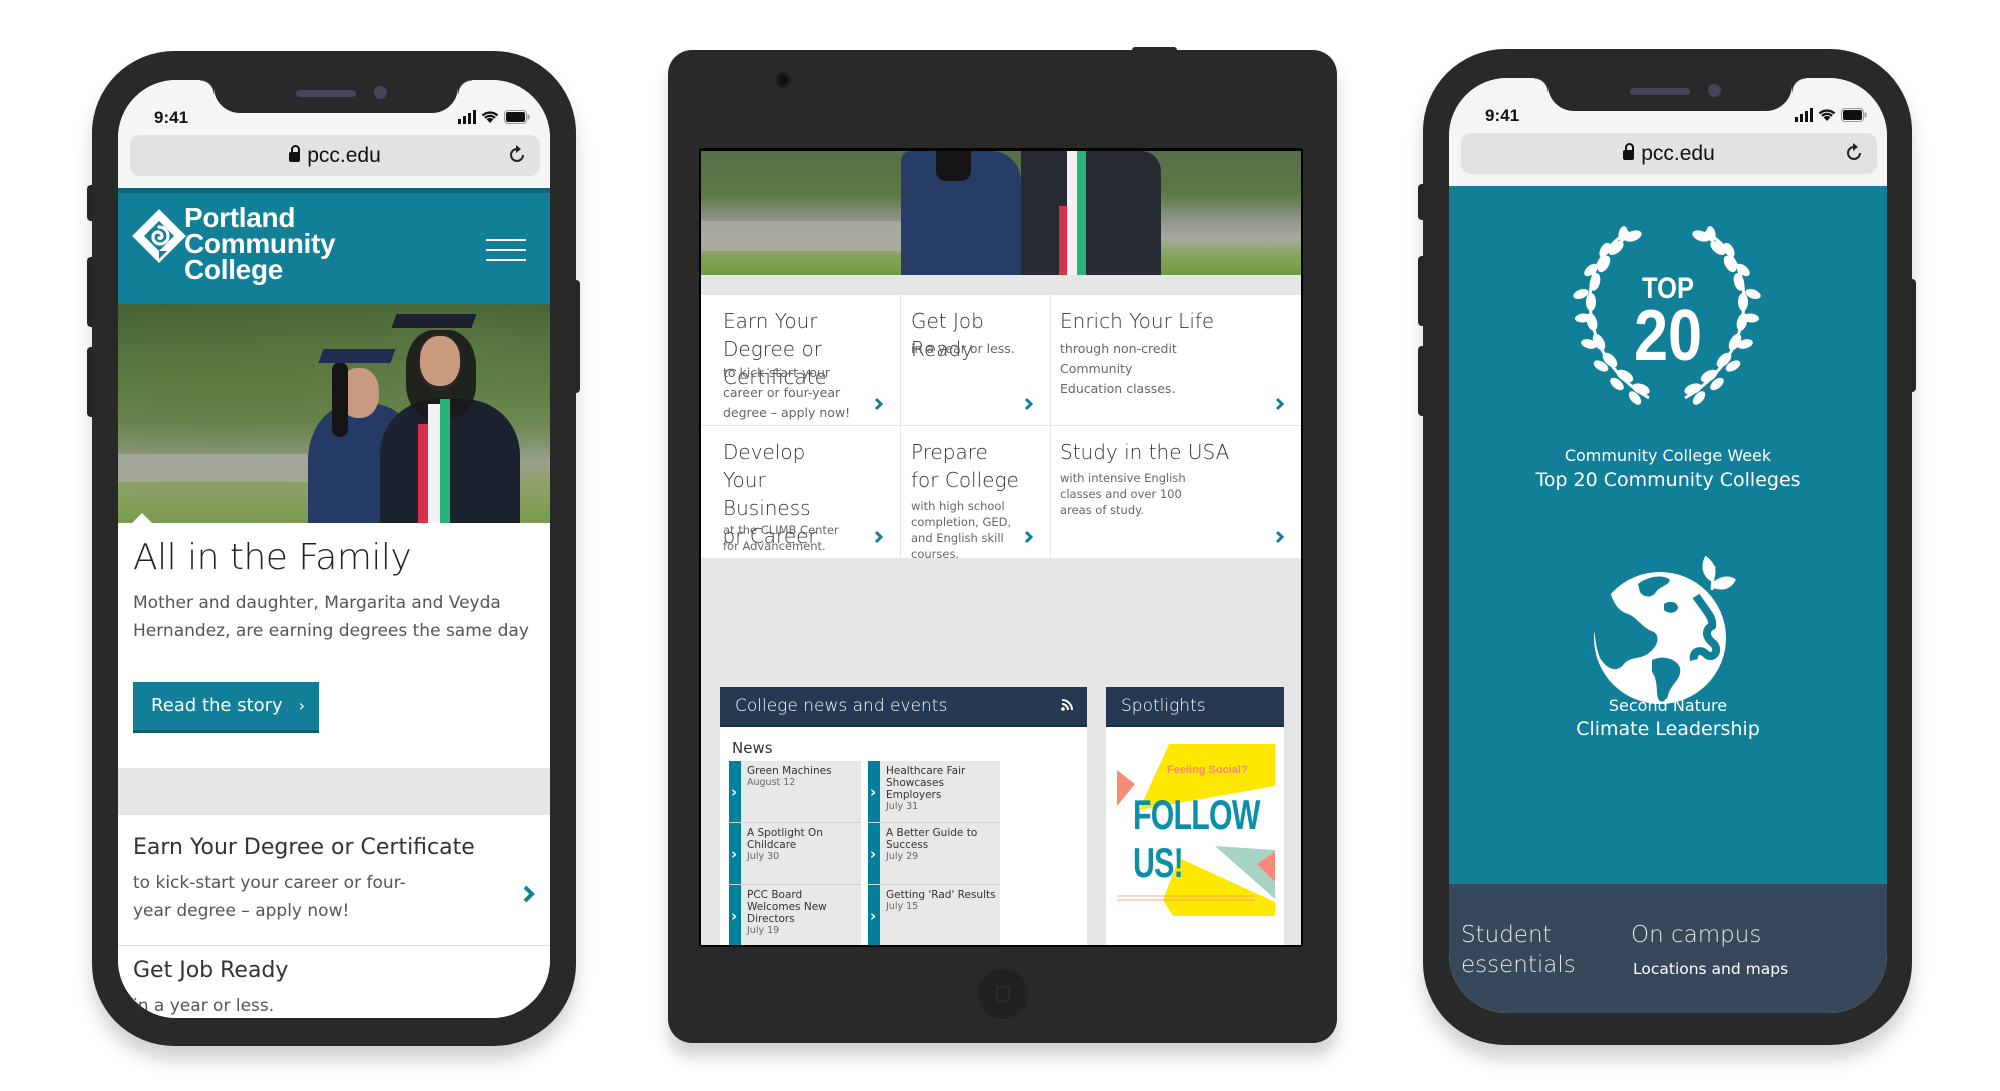 Image resolution: width=2000 pixels, height=1091 pixels. I want to click on read-story-button: Read the story ›, so click(226, 707).